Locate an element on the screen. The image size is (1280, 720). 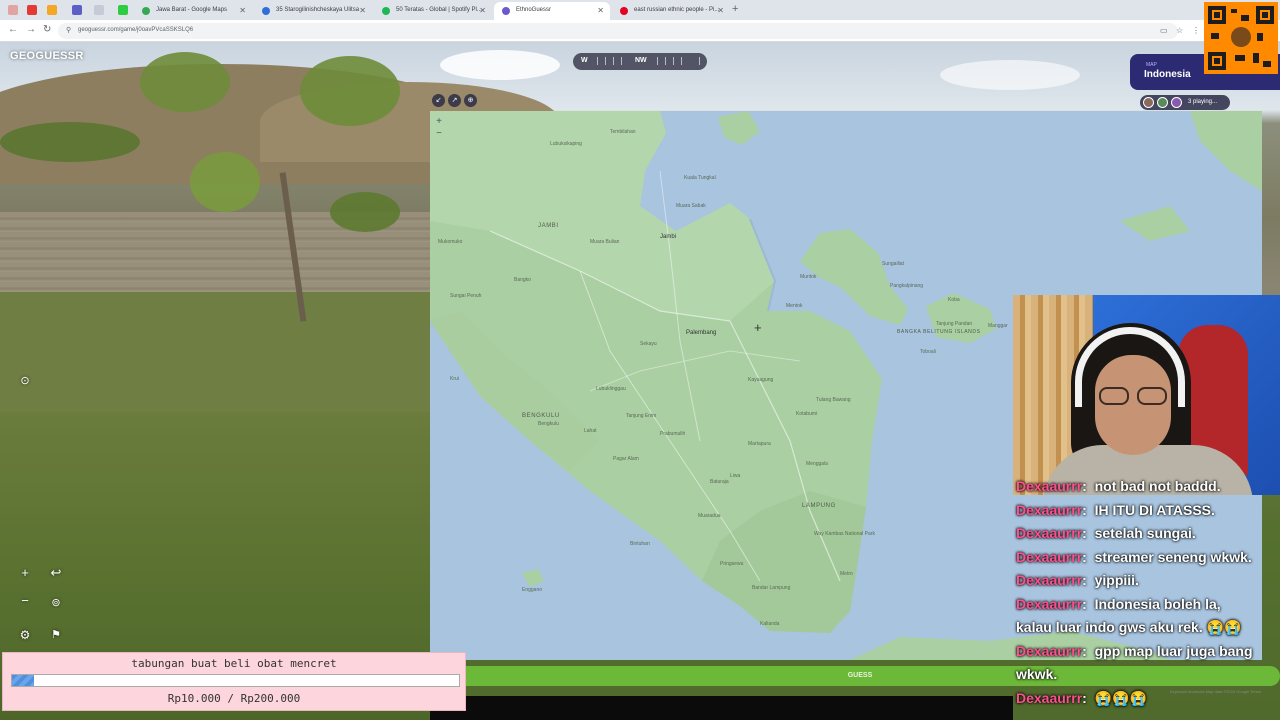
chat-text: setelah sungai. is located at coordinates (1145, 533).